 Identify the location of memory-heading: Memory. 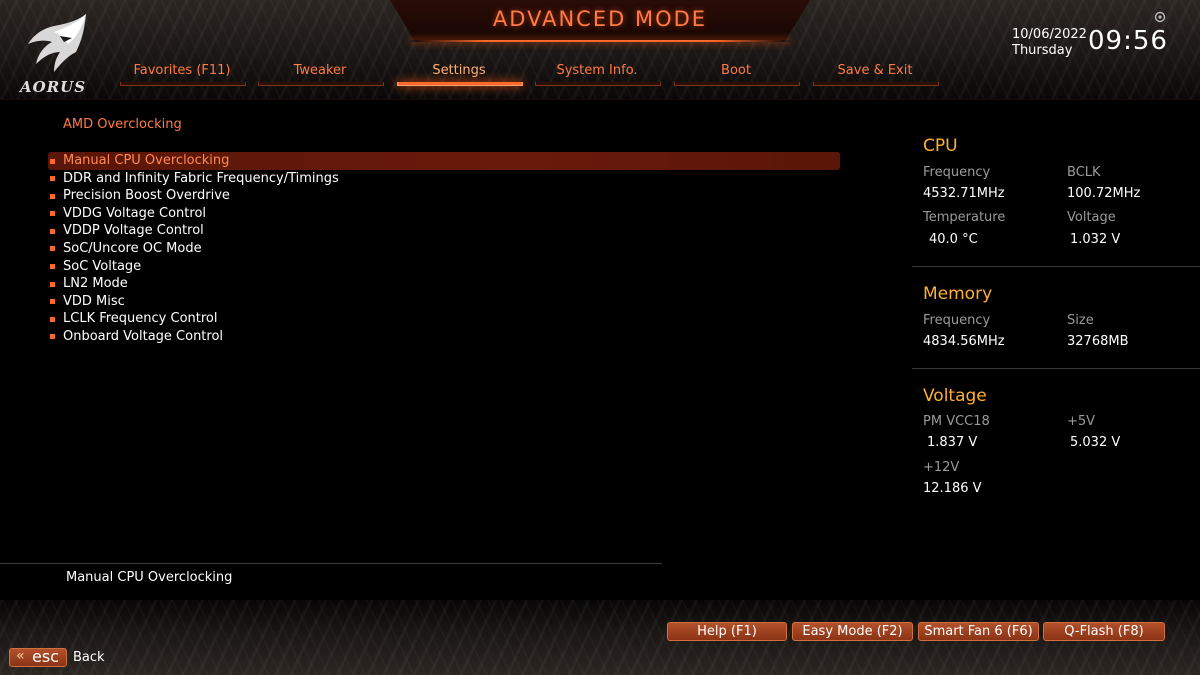
(958, 294).